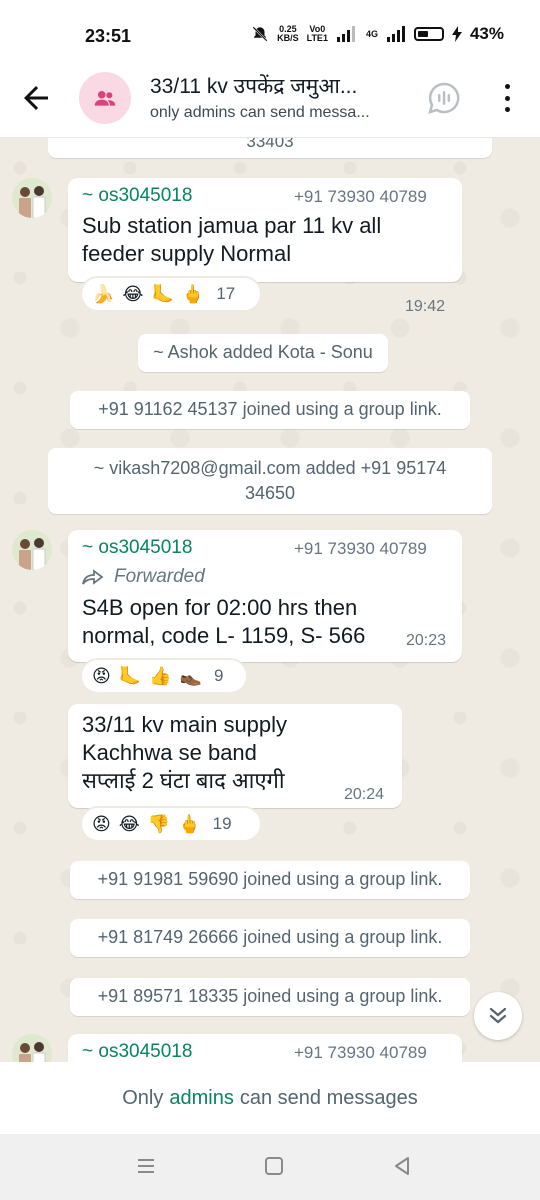 Image resolution: width=540 pixels, height=1200 pixels. I want to click on reactions-bar: 😡 🦶 👍 👞 9, so click(164, 676).